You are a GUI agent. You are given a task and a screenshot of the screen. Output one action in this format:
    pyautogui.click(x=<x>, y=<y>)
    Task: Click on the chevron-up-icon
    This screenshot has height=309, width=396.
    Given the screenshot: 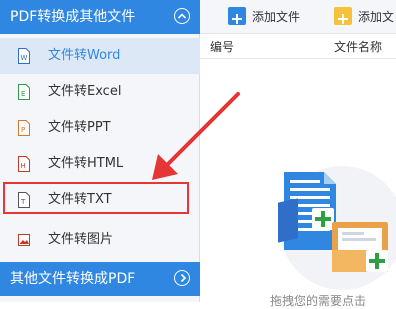 What is the action you would take?
    pyautogui.click(x=182, y=16)
    